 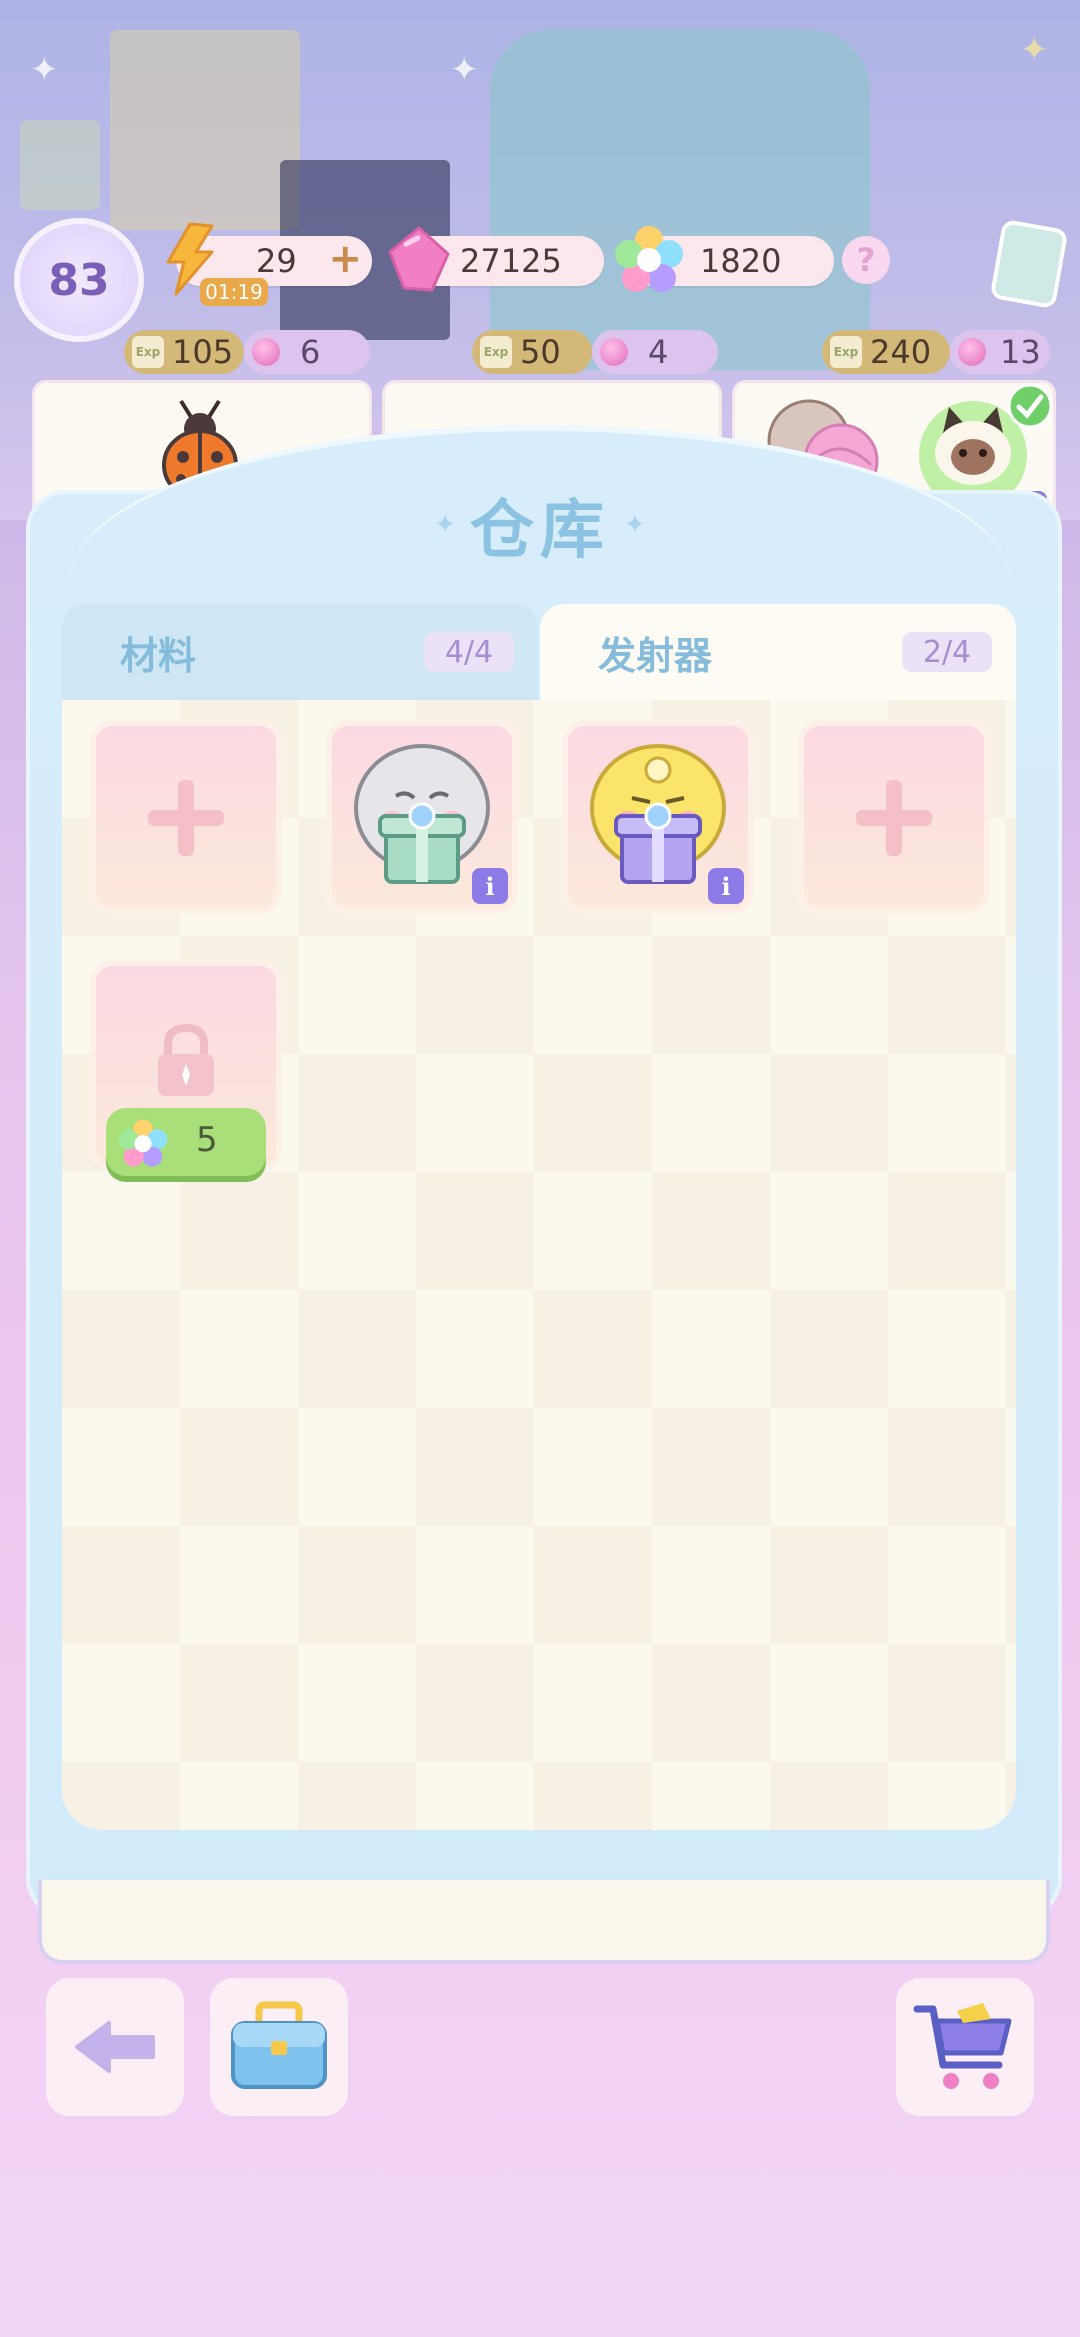 I want to click on order-gem-reward: 4, so click(x=655, y=352).